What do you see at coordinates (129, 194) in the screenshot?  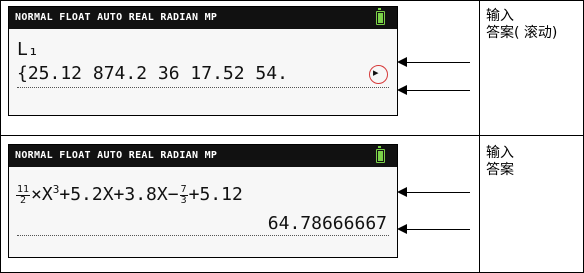 I see `expression-line: 11 2 ×X3+5.2X+3.8X− 7 3 +5.12` at bounding box center [129, 194].